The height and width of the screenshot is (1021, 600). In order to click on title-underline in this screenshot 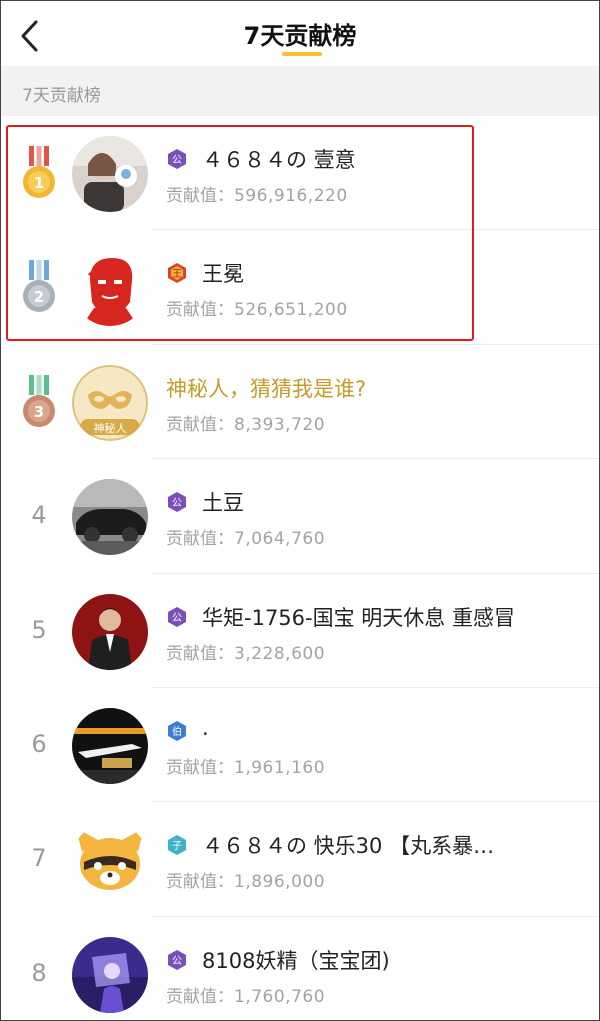, I will do `click(302, 54)`.